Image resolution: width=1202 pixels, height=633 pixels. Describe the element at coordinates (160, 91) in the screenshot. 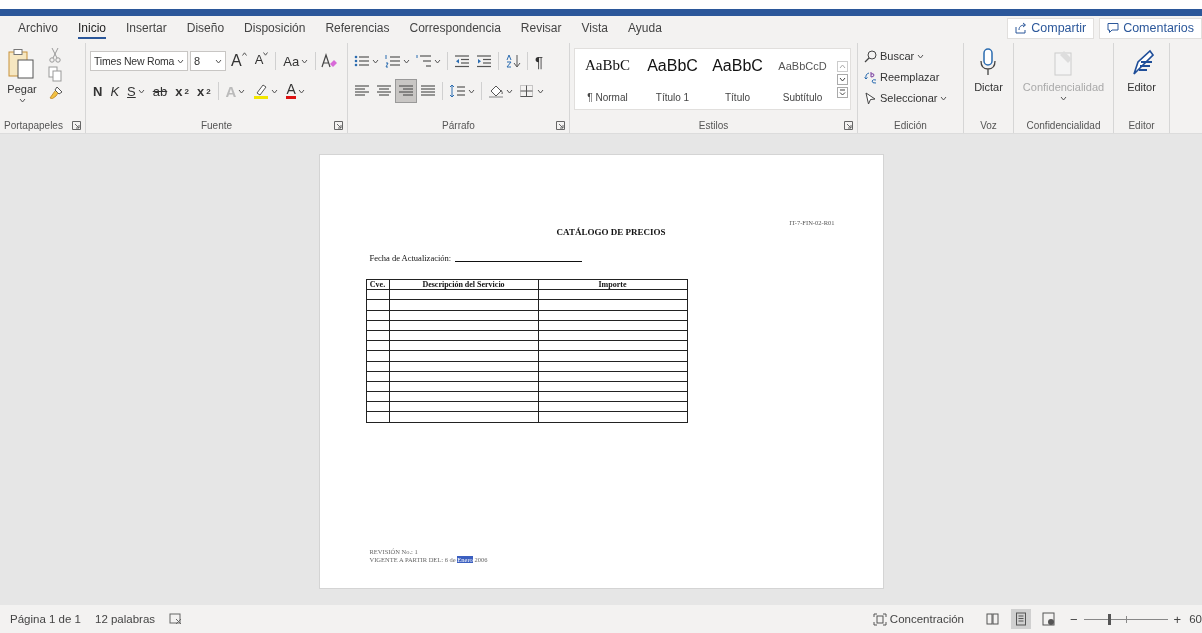

I see `strikethrough-button: ab` at that location.